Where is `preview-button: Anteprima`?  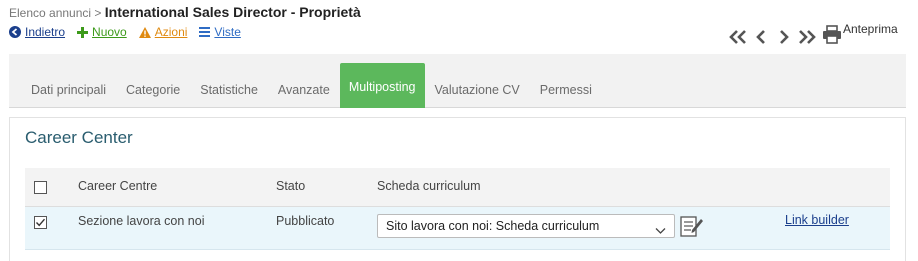 preview-button: Anteprima is located at coordinates (860, 35).